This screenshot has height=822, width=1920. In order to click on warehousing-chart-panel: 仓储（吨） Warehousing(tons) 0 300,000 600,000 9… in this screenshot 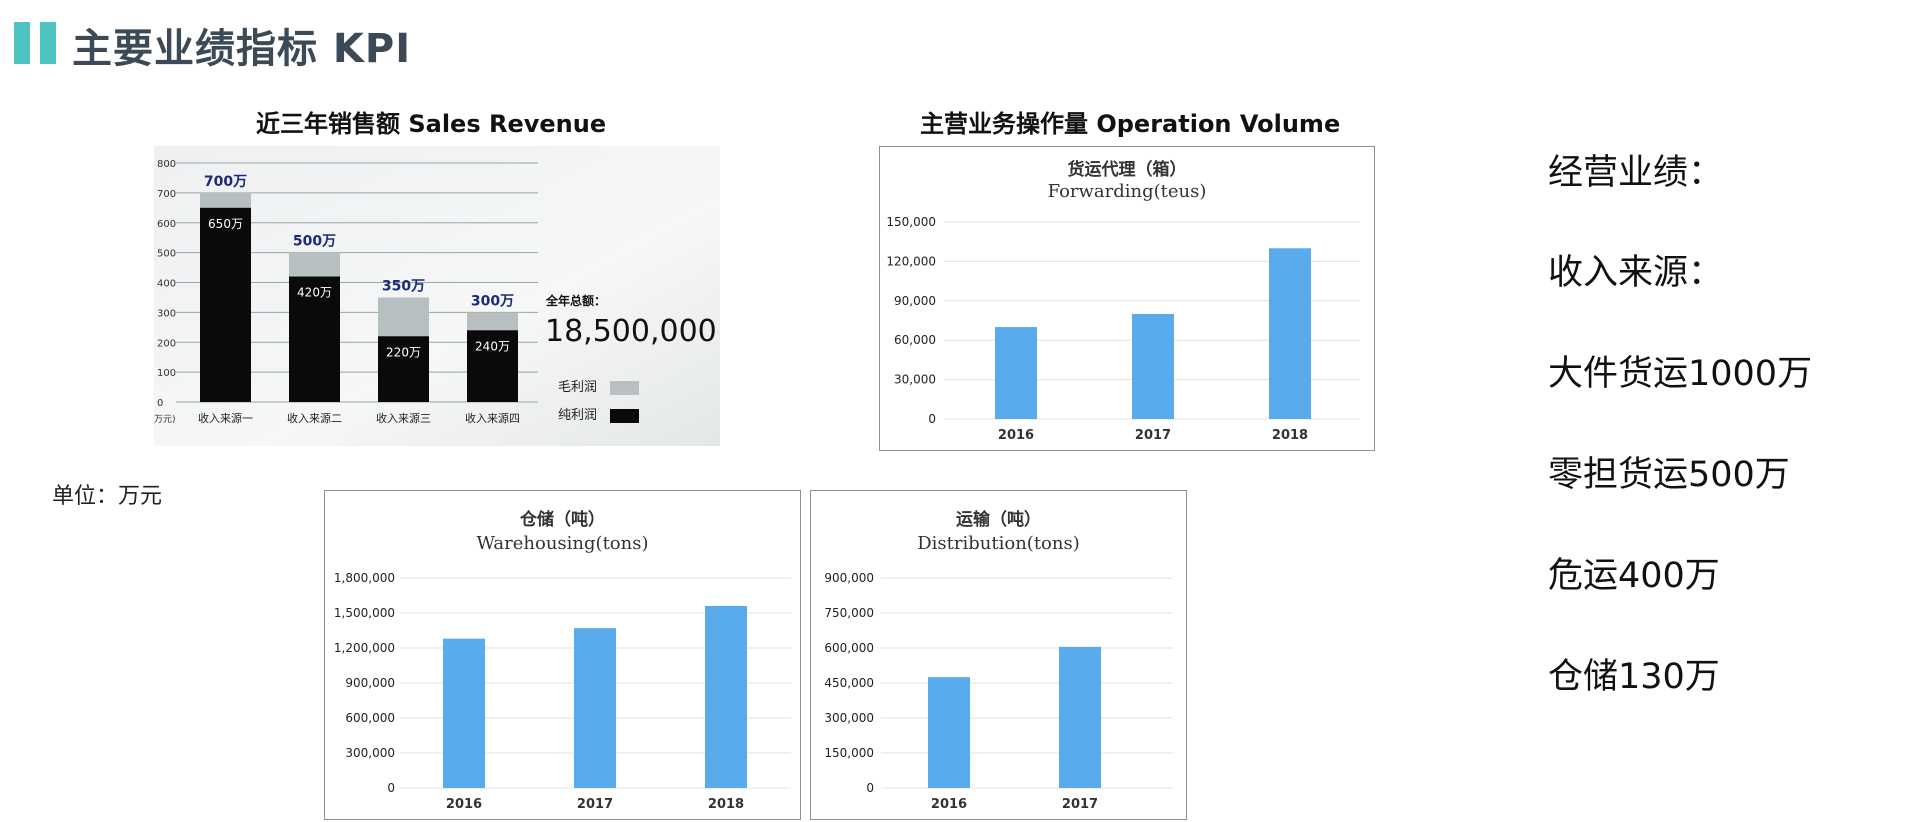, I will do `click(562, 655)`.